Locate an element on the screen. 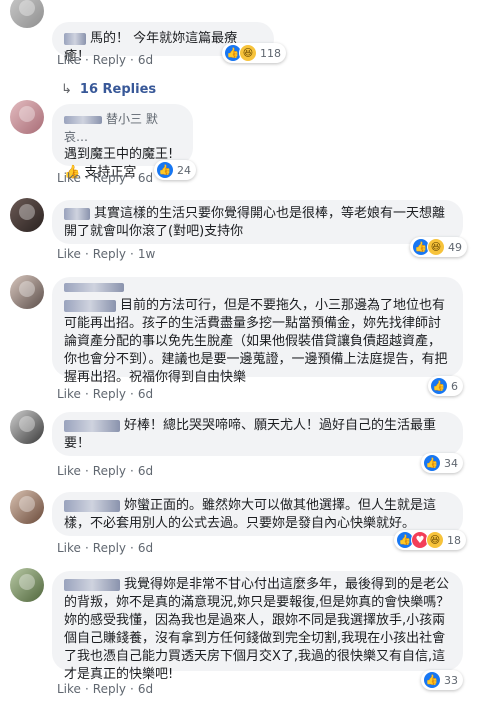 This screenshot has height=707, width=493. reaction-summary: 👍 😆 118 is located at coordinates (254, 53).